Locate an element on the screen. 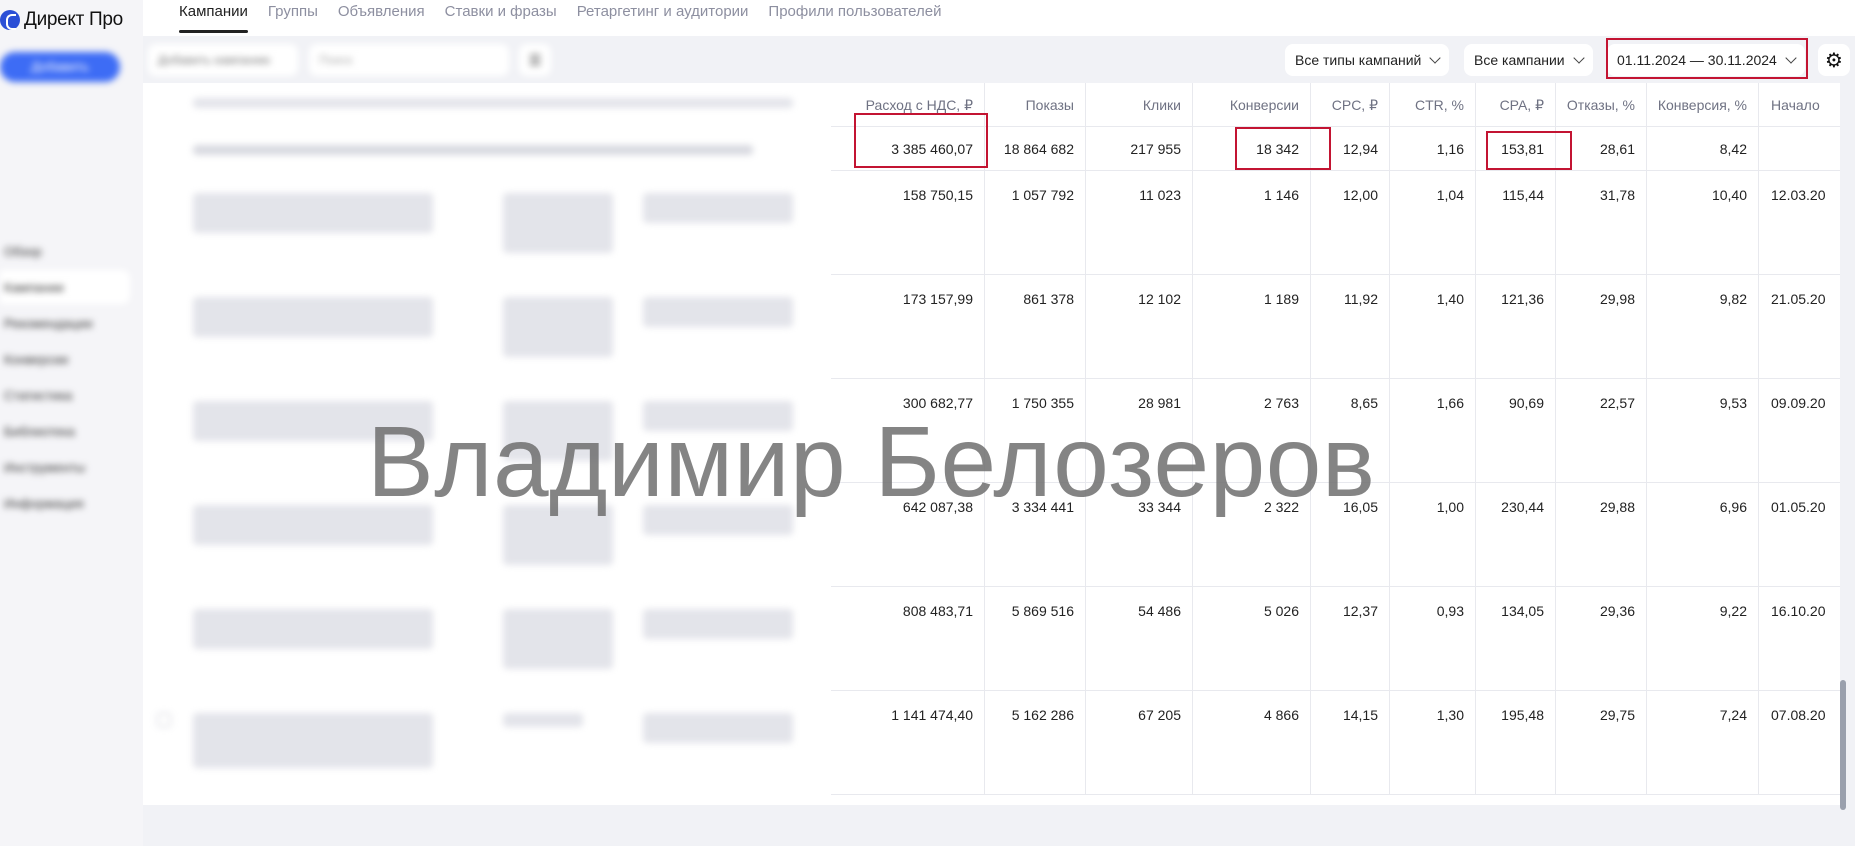 The height and width of the screenshot is (846, 1855). total-start is located at coordinates (1799, 148).